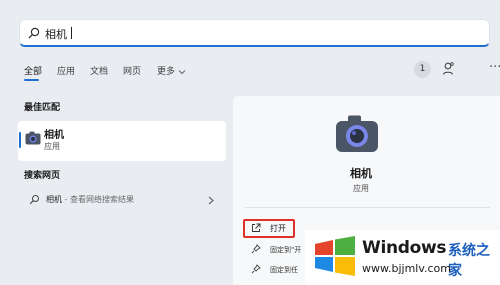 The width and height of the screenshot is (500, 285). What do you see at coordinates (285, 250) in the screenshot?
I see `pin-to-start-button: 固定到"开` at bounding box center [285, 250].